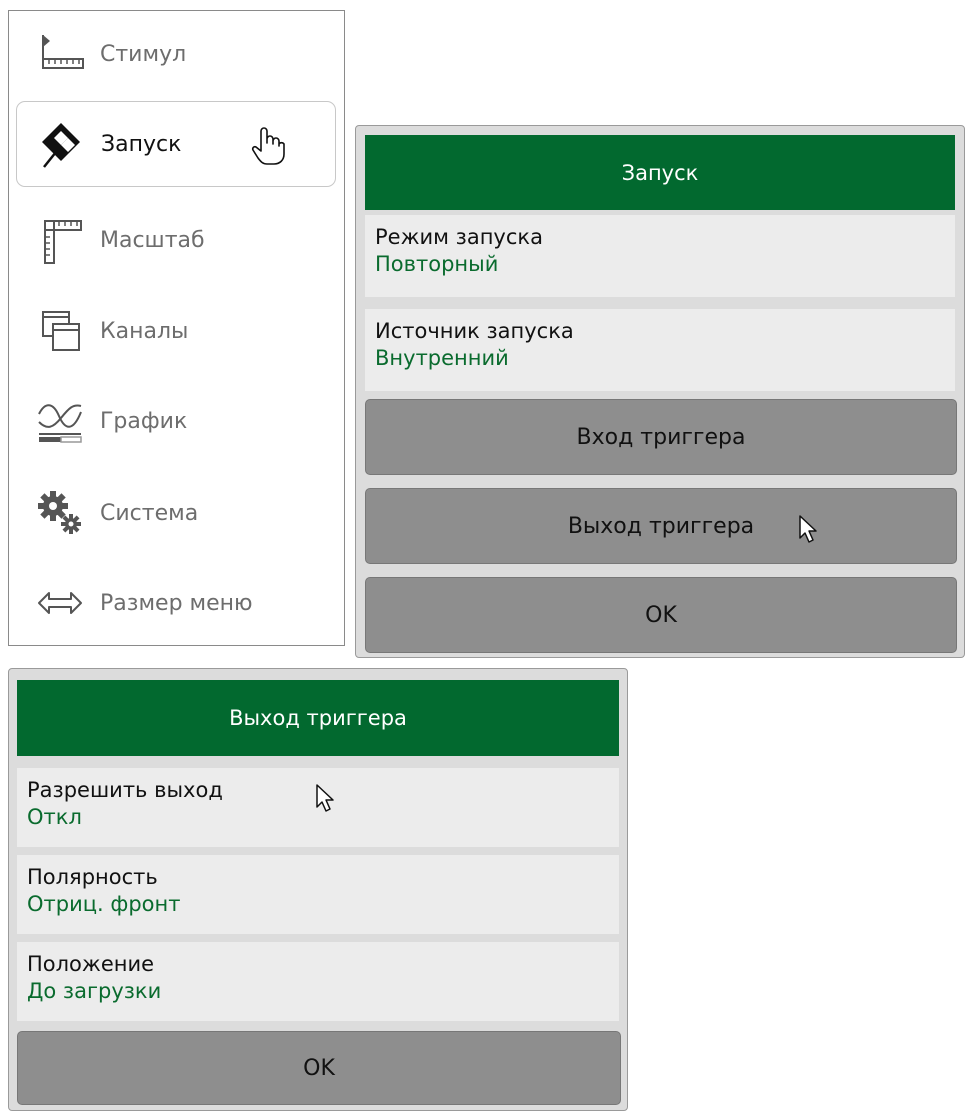  I want to click on output-position-label: Положение, so click(91, 964).